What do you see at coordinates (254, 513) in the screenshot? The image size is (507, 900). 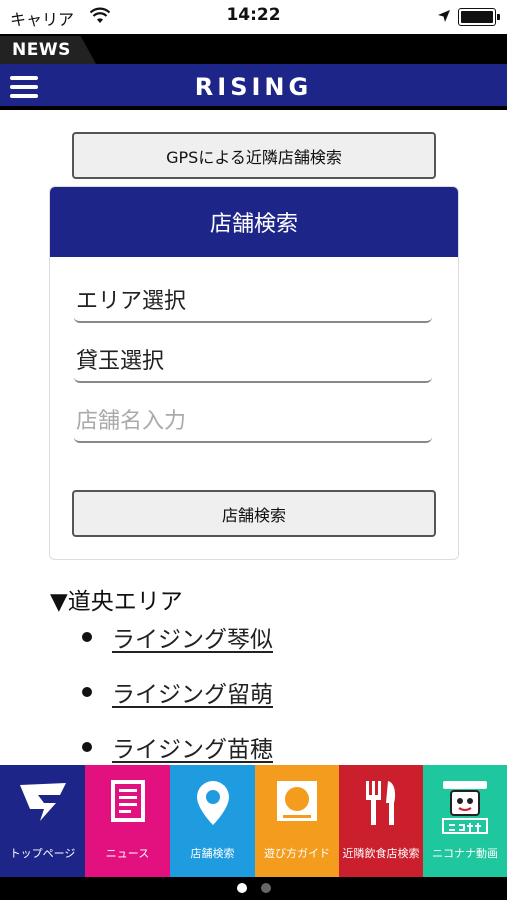 I see `store-search-button: 店舗検索` at bounding box center [254, 513].